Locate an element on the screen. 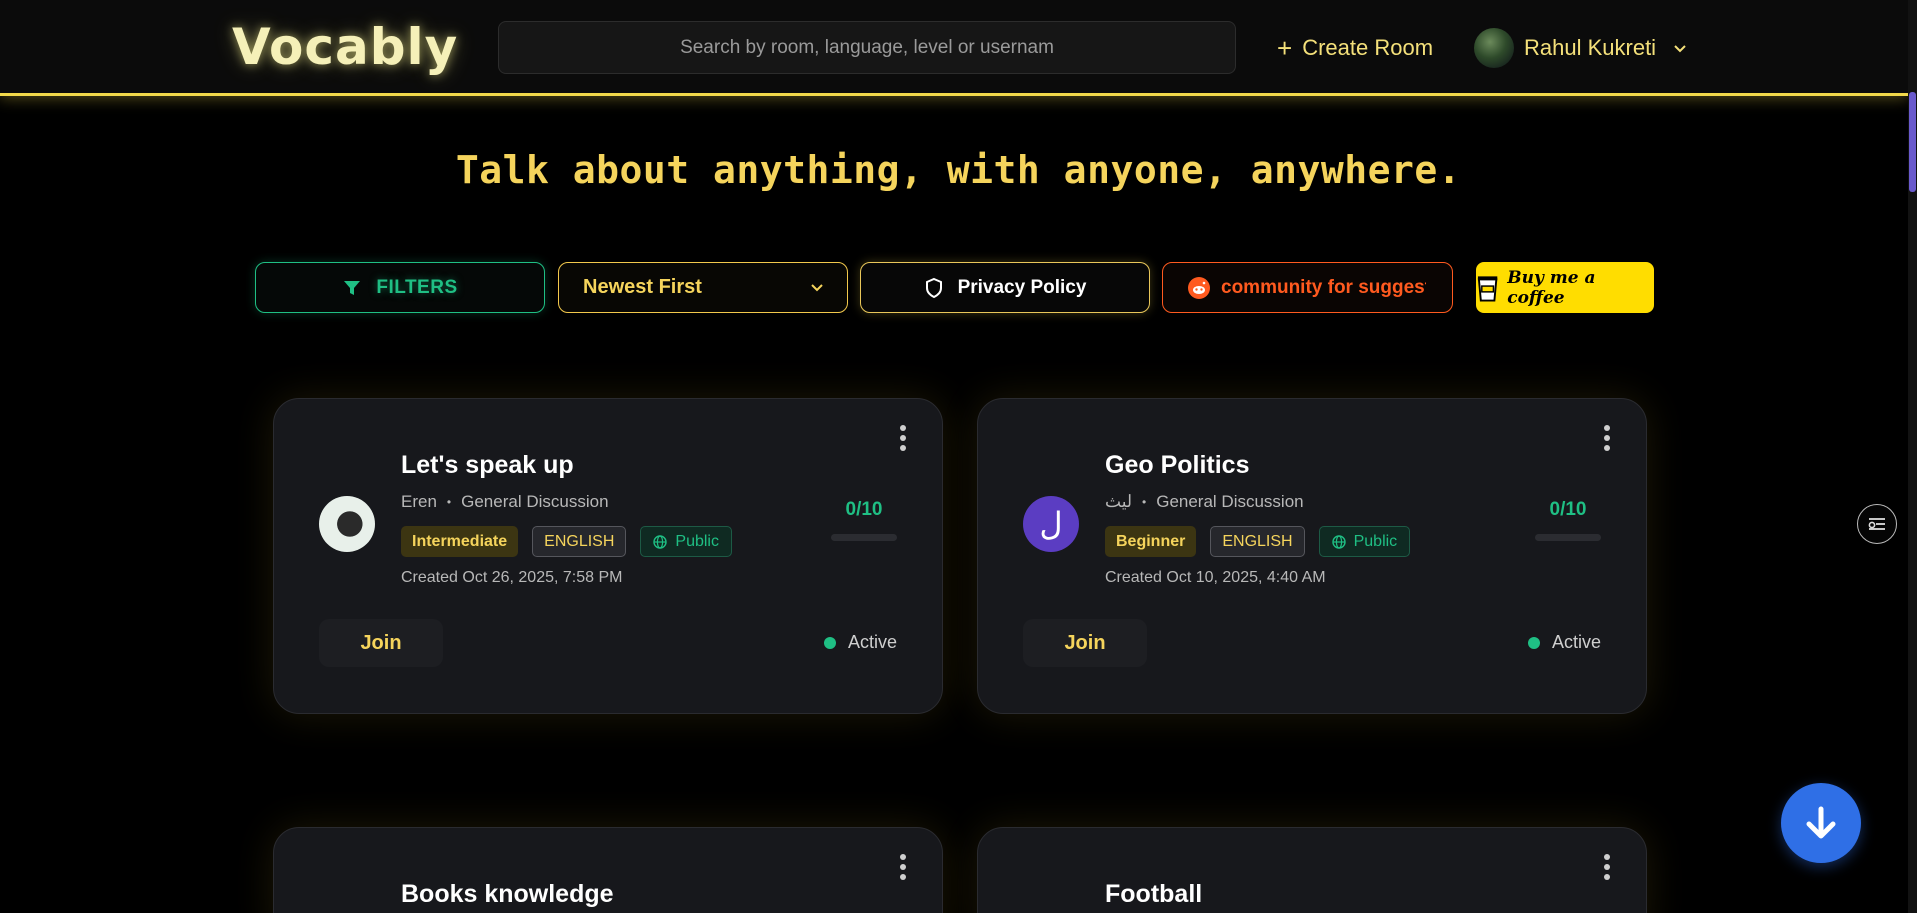 The height and width of the screenshot is (913, 1917). create-room-button: + Create Room is located at coordinates (1355, 48).